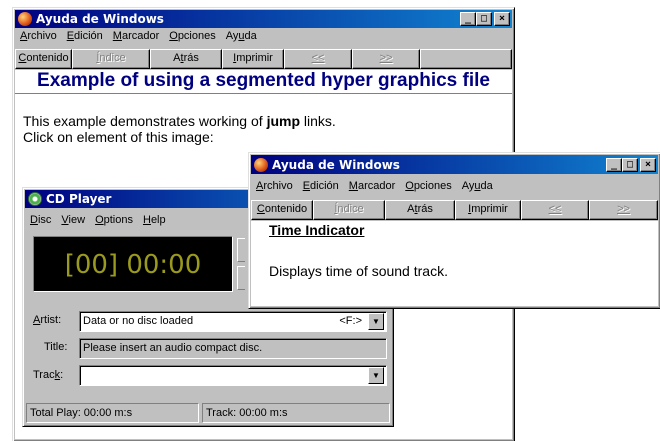  Describe the element at coordinates (133, 264) in the screenshot. I see `time-indicator-display: [00] 00:00` at that location.